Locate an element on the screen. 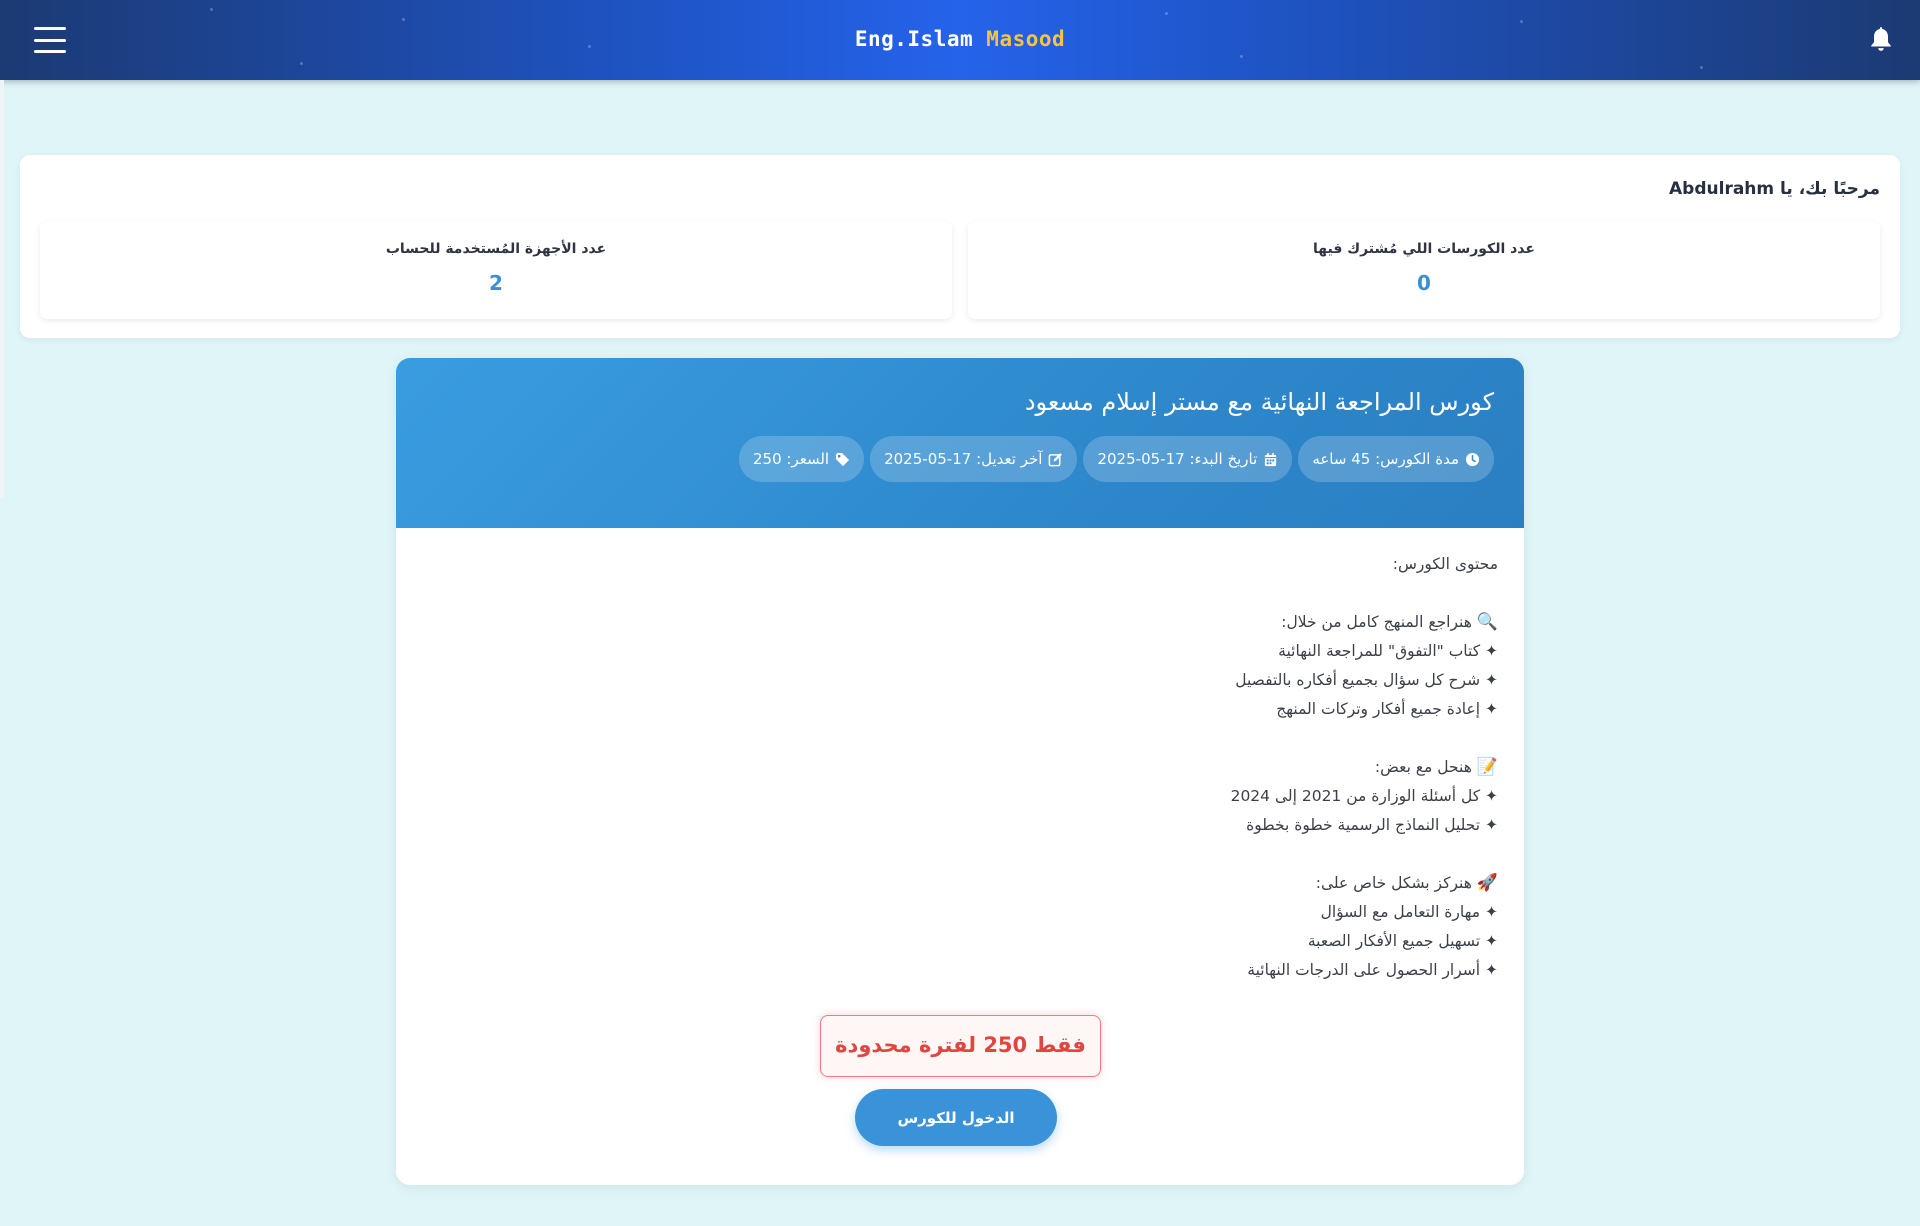 The height and width of the screenshot is (1226, 1920). duration-chip: مدة الكورس: 45 ساعه is located at coordinates (1396, 459).